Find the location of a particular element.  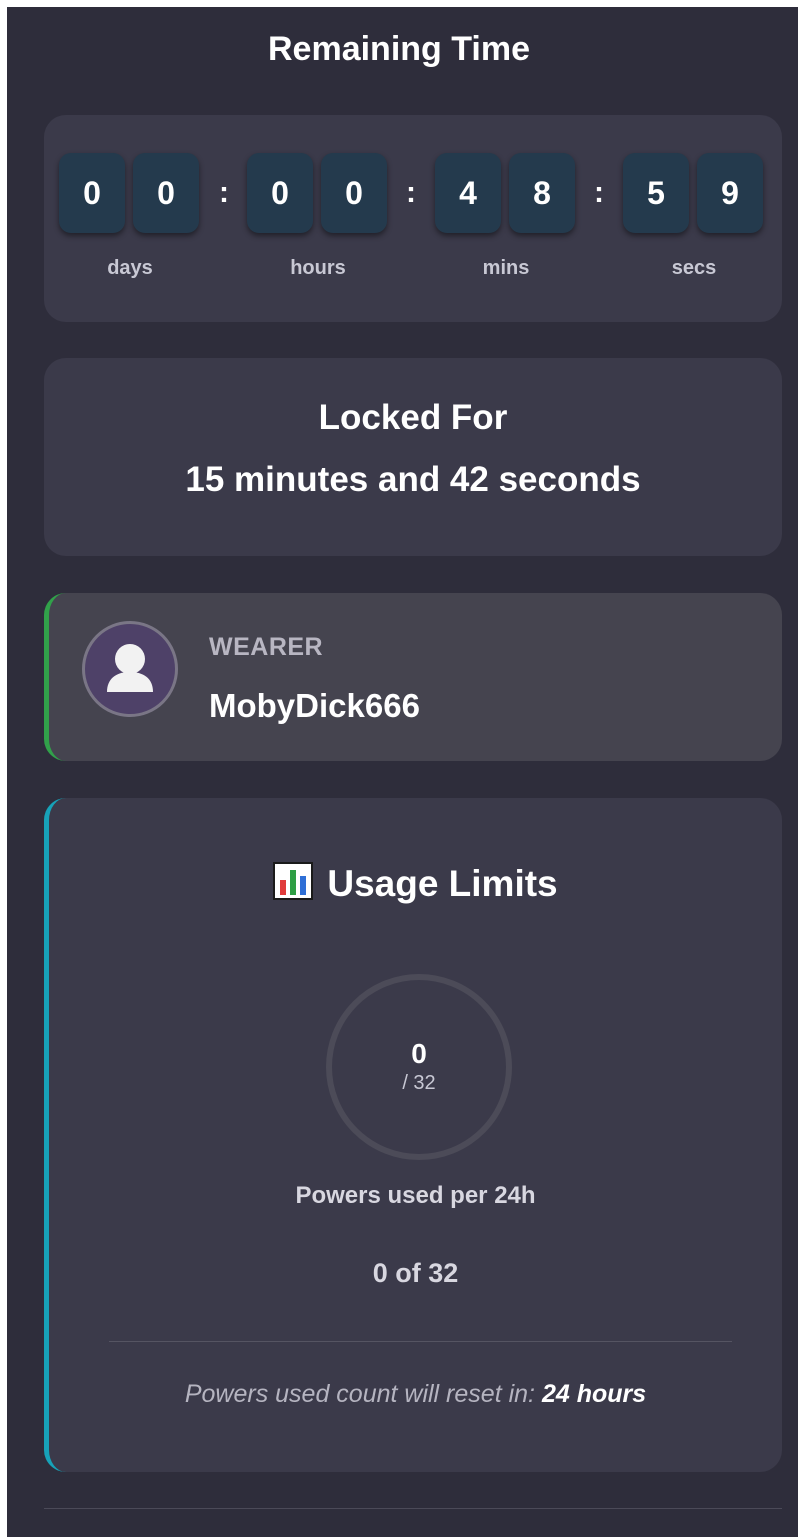

hours-digit-2: 0 is located at coordinates (354, 193).